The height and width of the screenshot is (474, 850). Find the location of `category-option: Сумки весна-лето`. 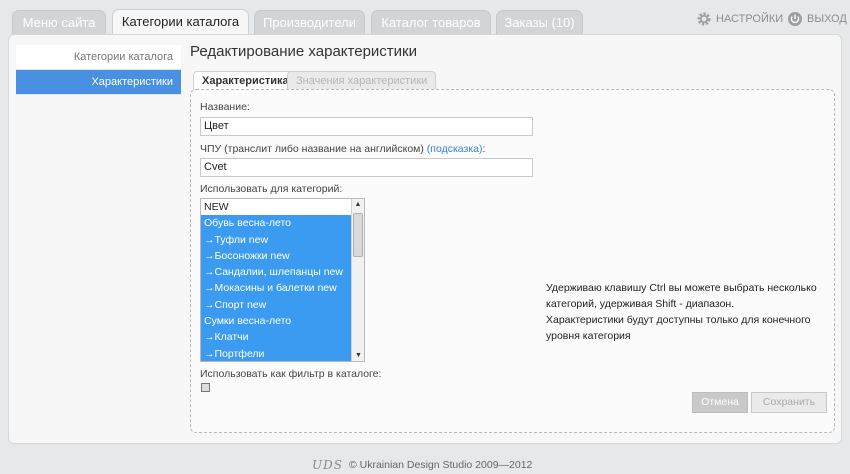

category-option: Сумки весна-лето is located at coordinates (282, 321).